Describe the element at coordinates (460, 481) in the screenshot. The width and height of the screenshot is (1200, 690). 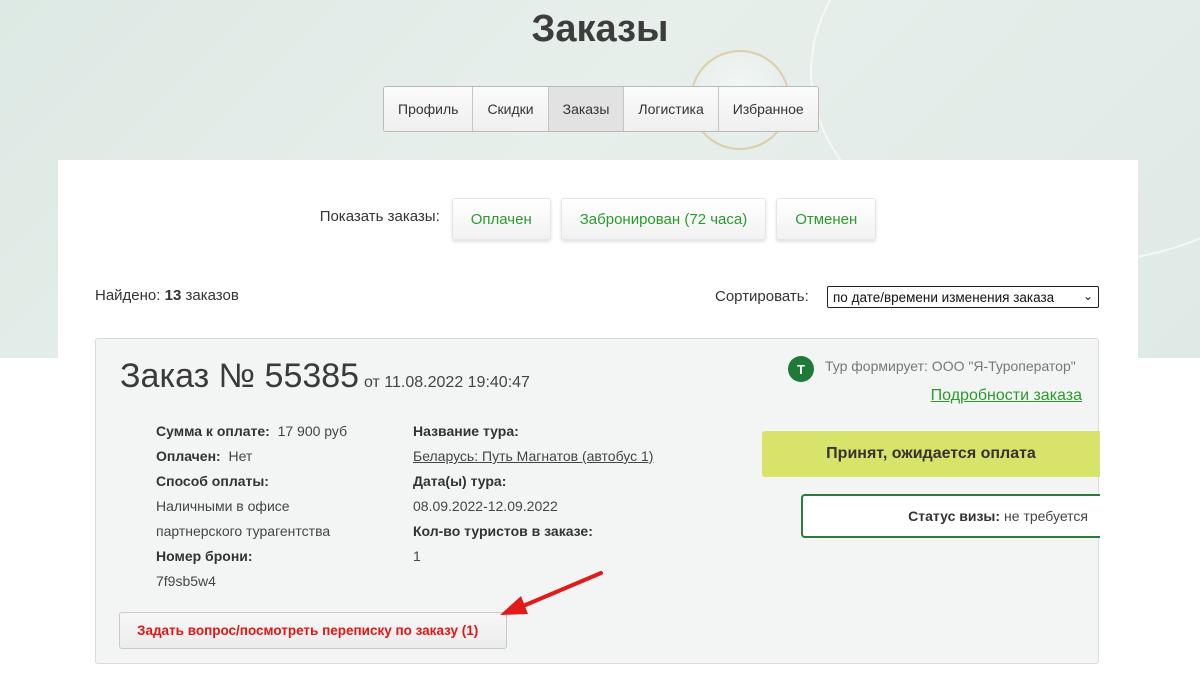
I see `dates-label: Дата(ы) тура:` at that location.